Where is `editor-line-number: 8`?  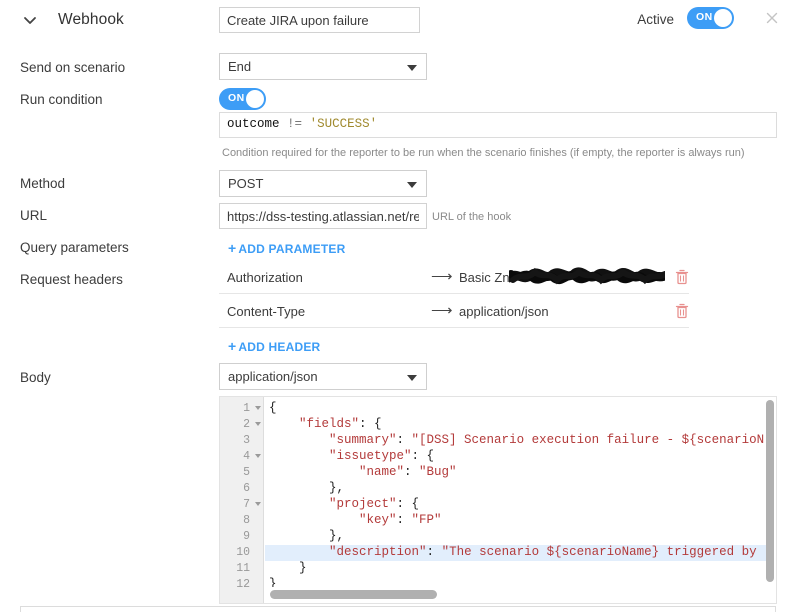 editor-line-number: 8 is located at coordinates (242, 521).